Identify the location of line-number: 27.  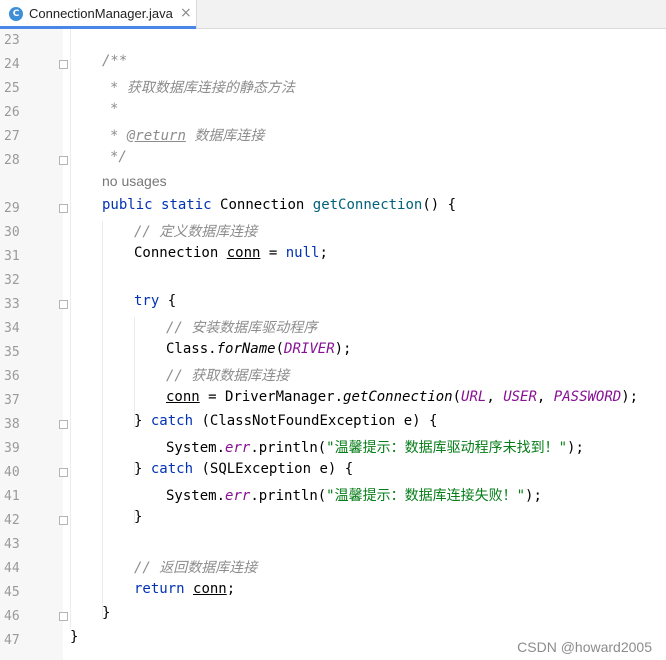
(12, 136).